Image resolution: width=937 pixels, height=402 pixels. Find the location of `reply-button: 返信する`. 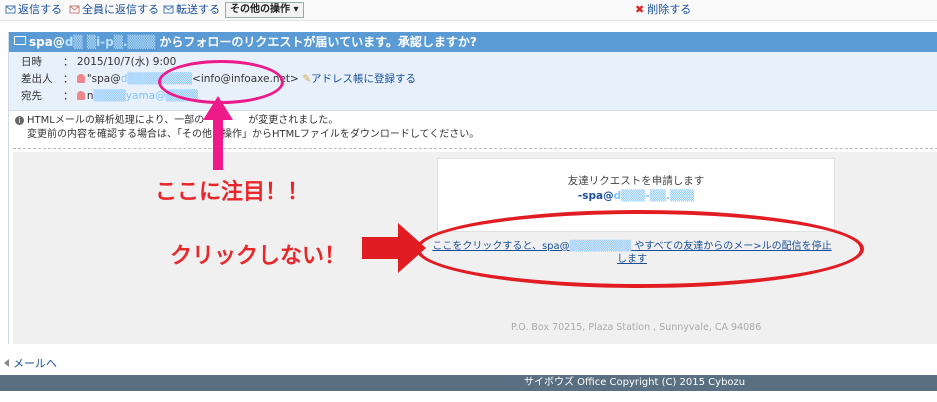

reply-button: 返信する is located at coordinates (33, 10).